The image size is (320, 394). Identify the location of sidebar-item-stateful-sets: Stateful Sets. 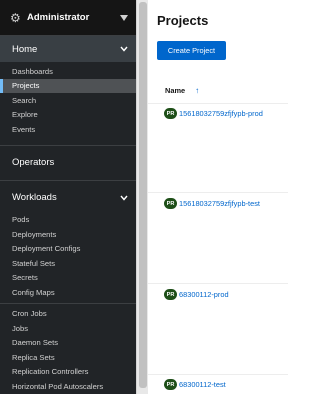
(68, 263).